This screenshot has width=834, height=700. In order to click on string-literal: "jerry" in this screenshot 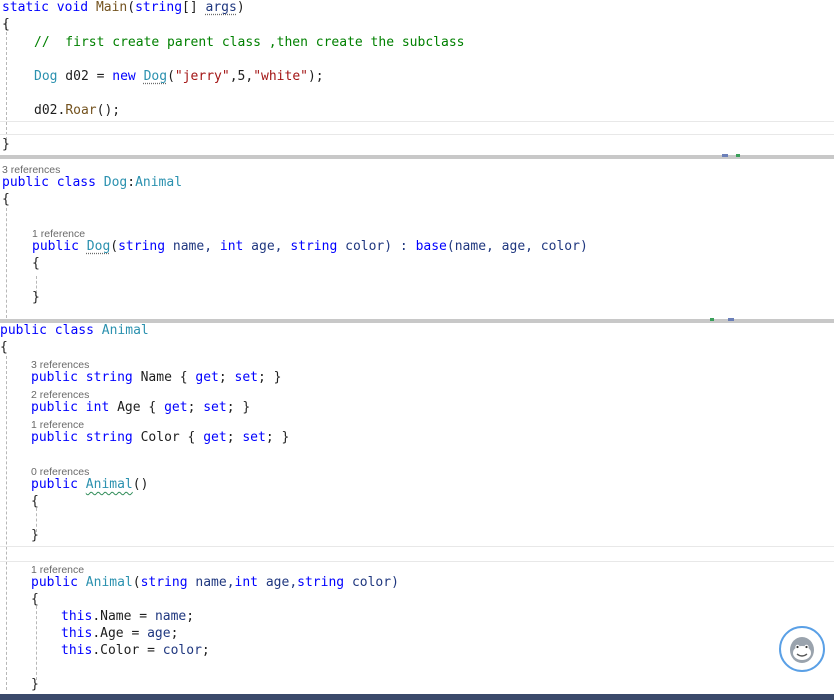, I will do `click(202, 76)`.